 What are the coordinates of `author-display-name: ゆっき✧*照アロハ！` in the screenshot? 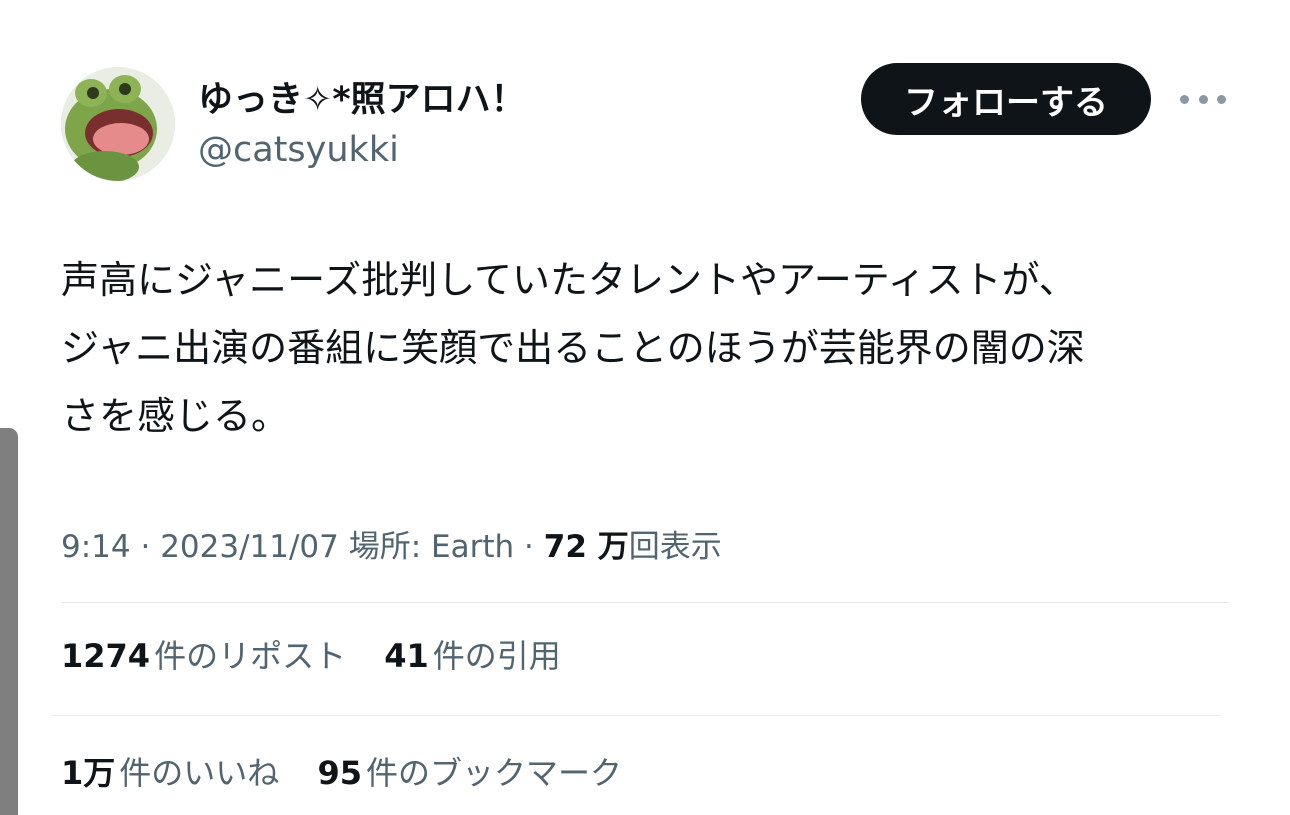 It's located at (362, 100).